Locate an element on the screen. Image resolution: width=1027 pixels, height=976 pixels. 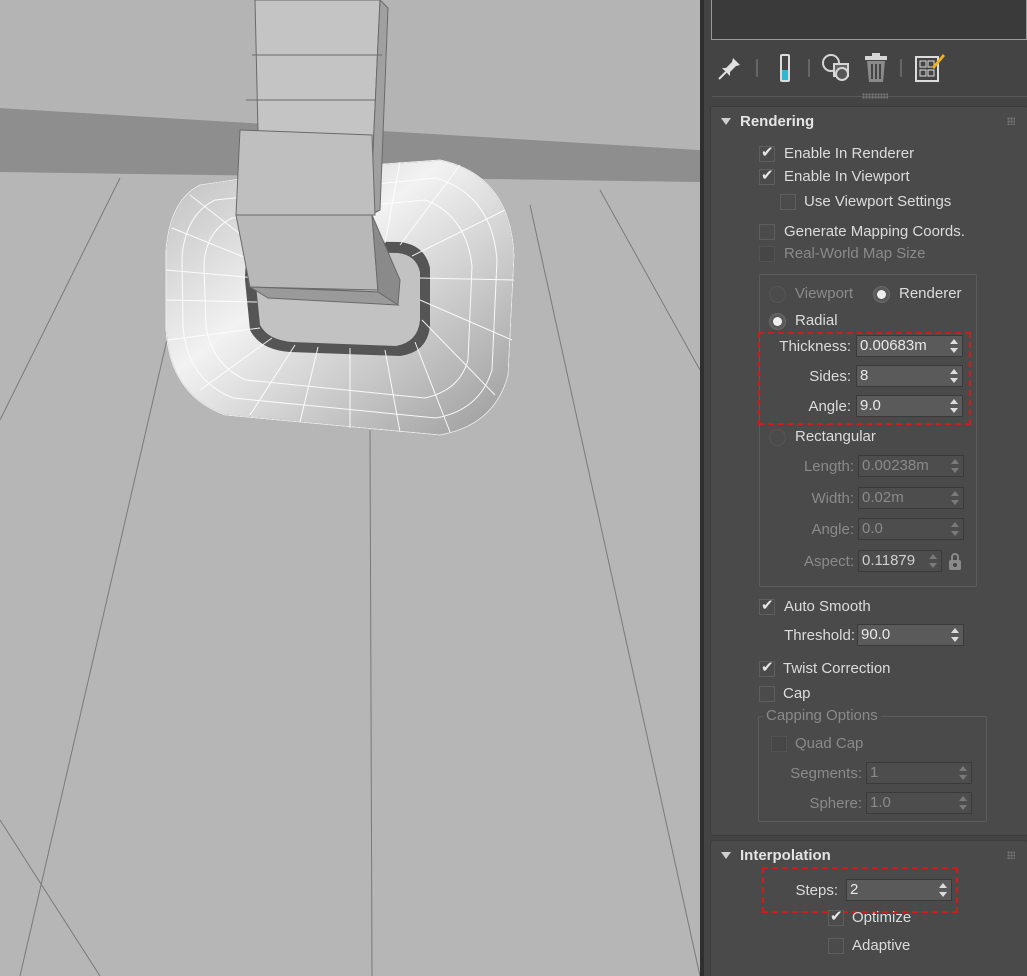
modifier-stack-list is located at coordinates (869, 20).